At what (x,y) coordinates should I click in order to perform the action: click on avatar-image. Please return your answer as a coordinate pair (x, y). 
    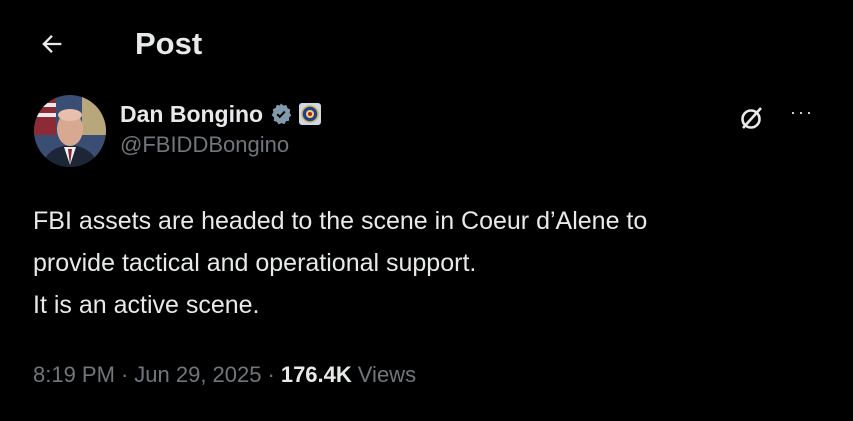
    Looking at the image, I should click on (70, 131).